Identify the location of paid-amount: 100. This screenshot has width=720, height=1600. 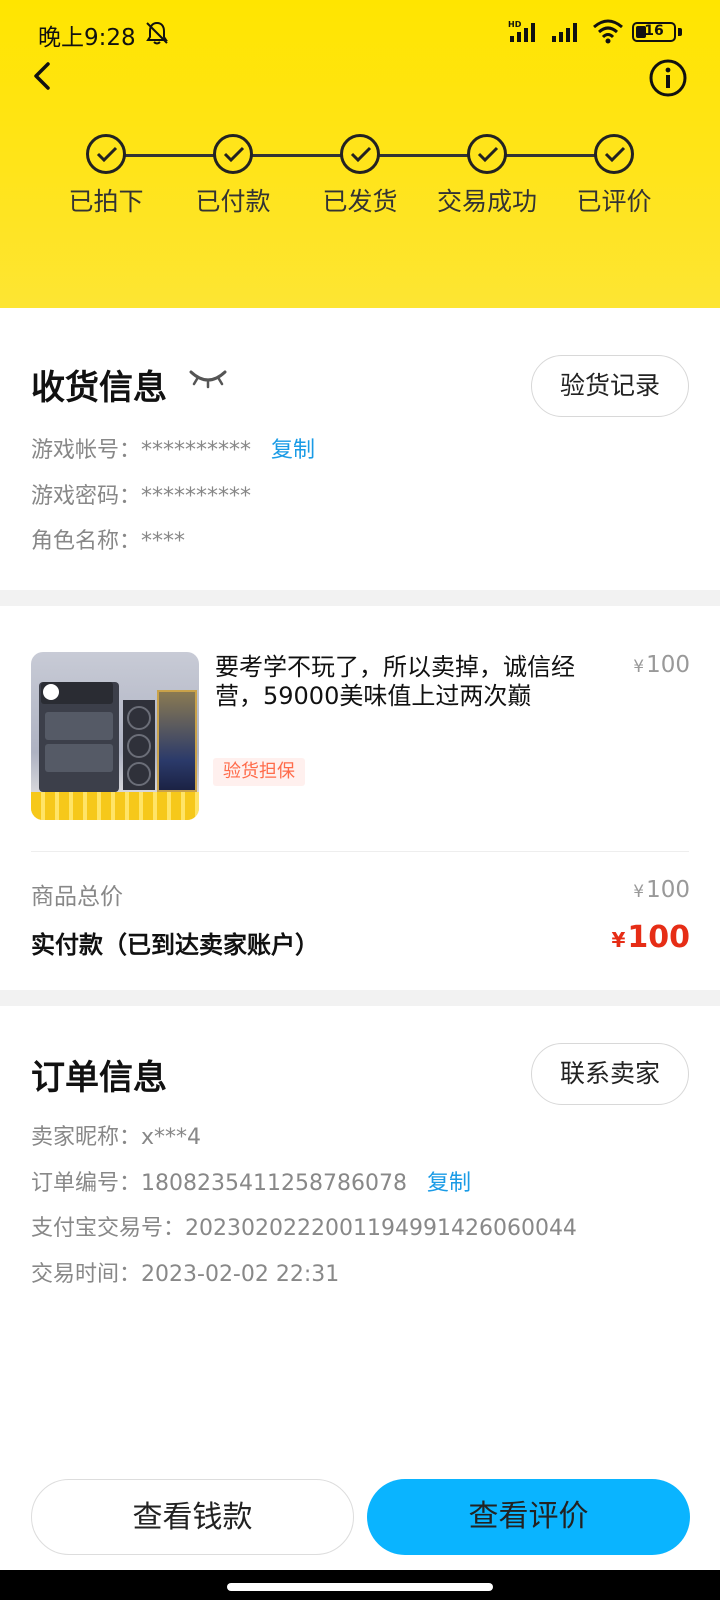
(658, 937).